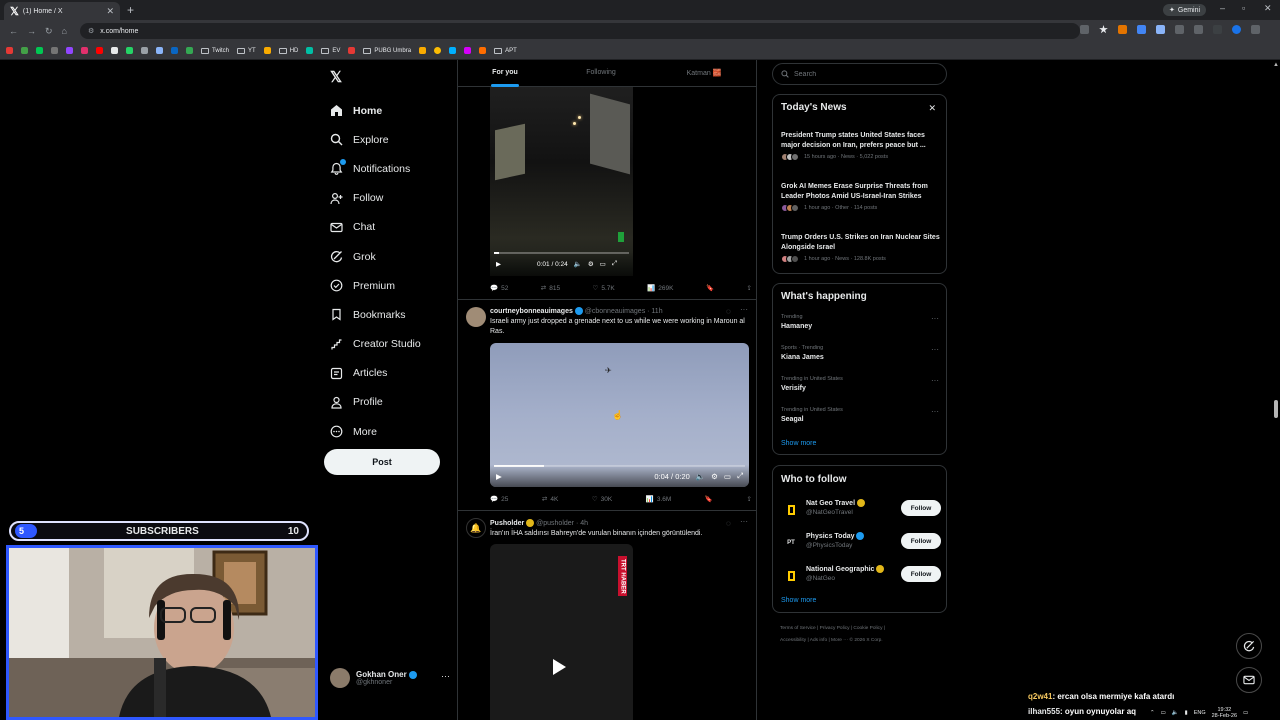 The image size is (1280, 720). What do you see at coordinates (1103, 29) in the screenshot?
I see `bookmark-star-icon` at bounding box center [1103, 29].